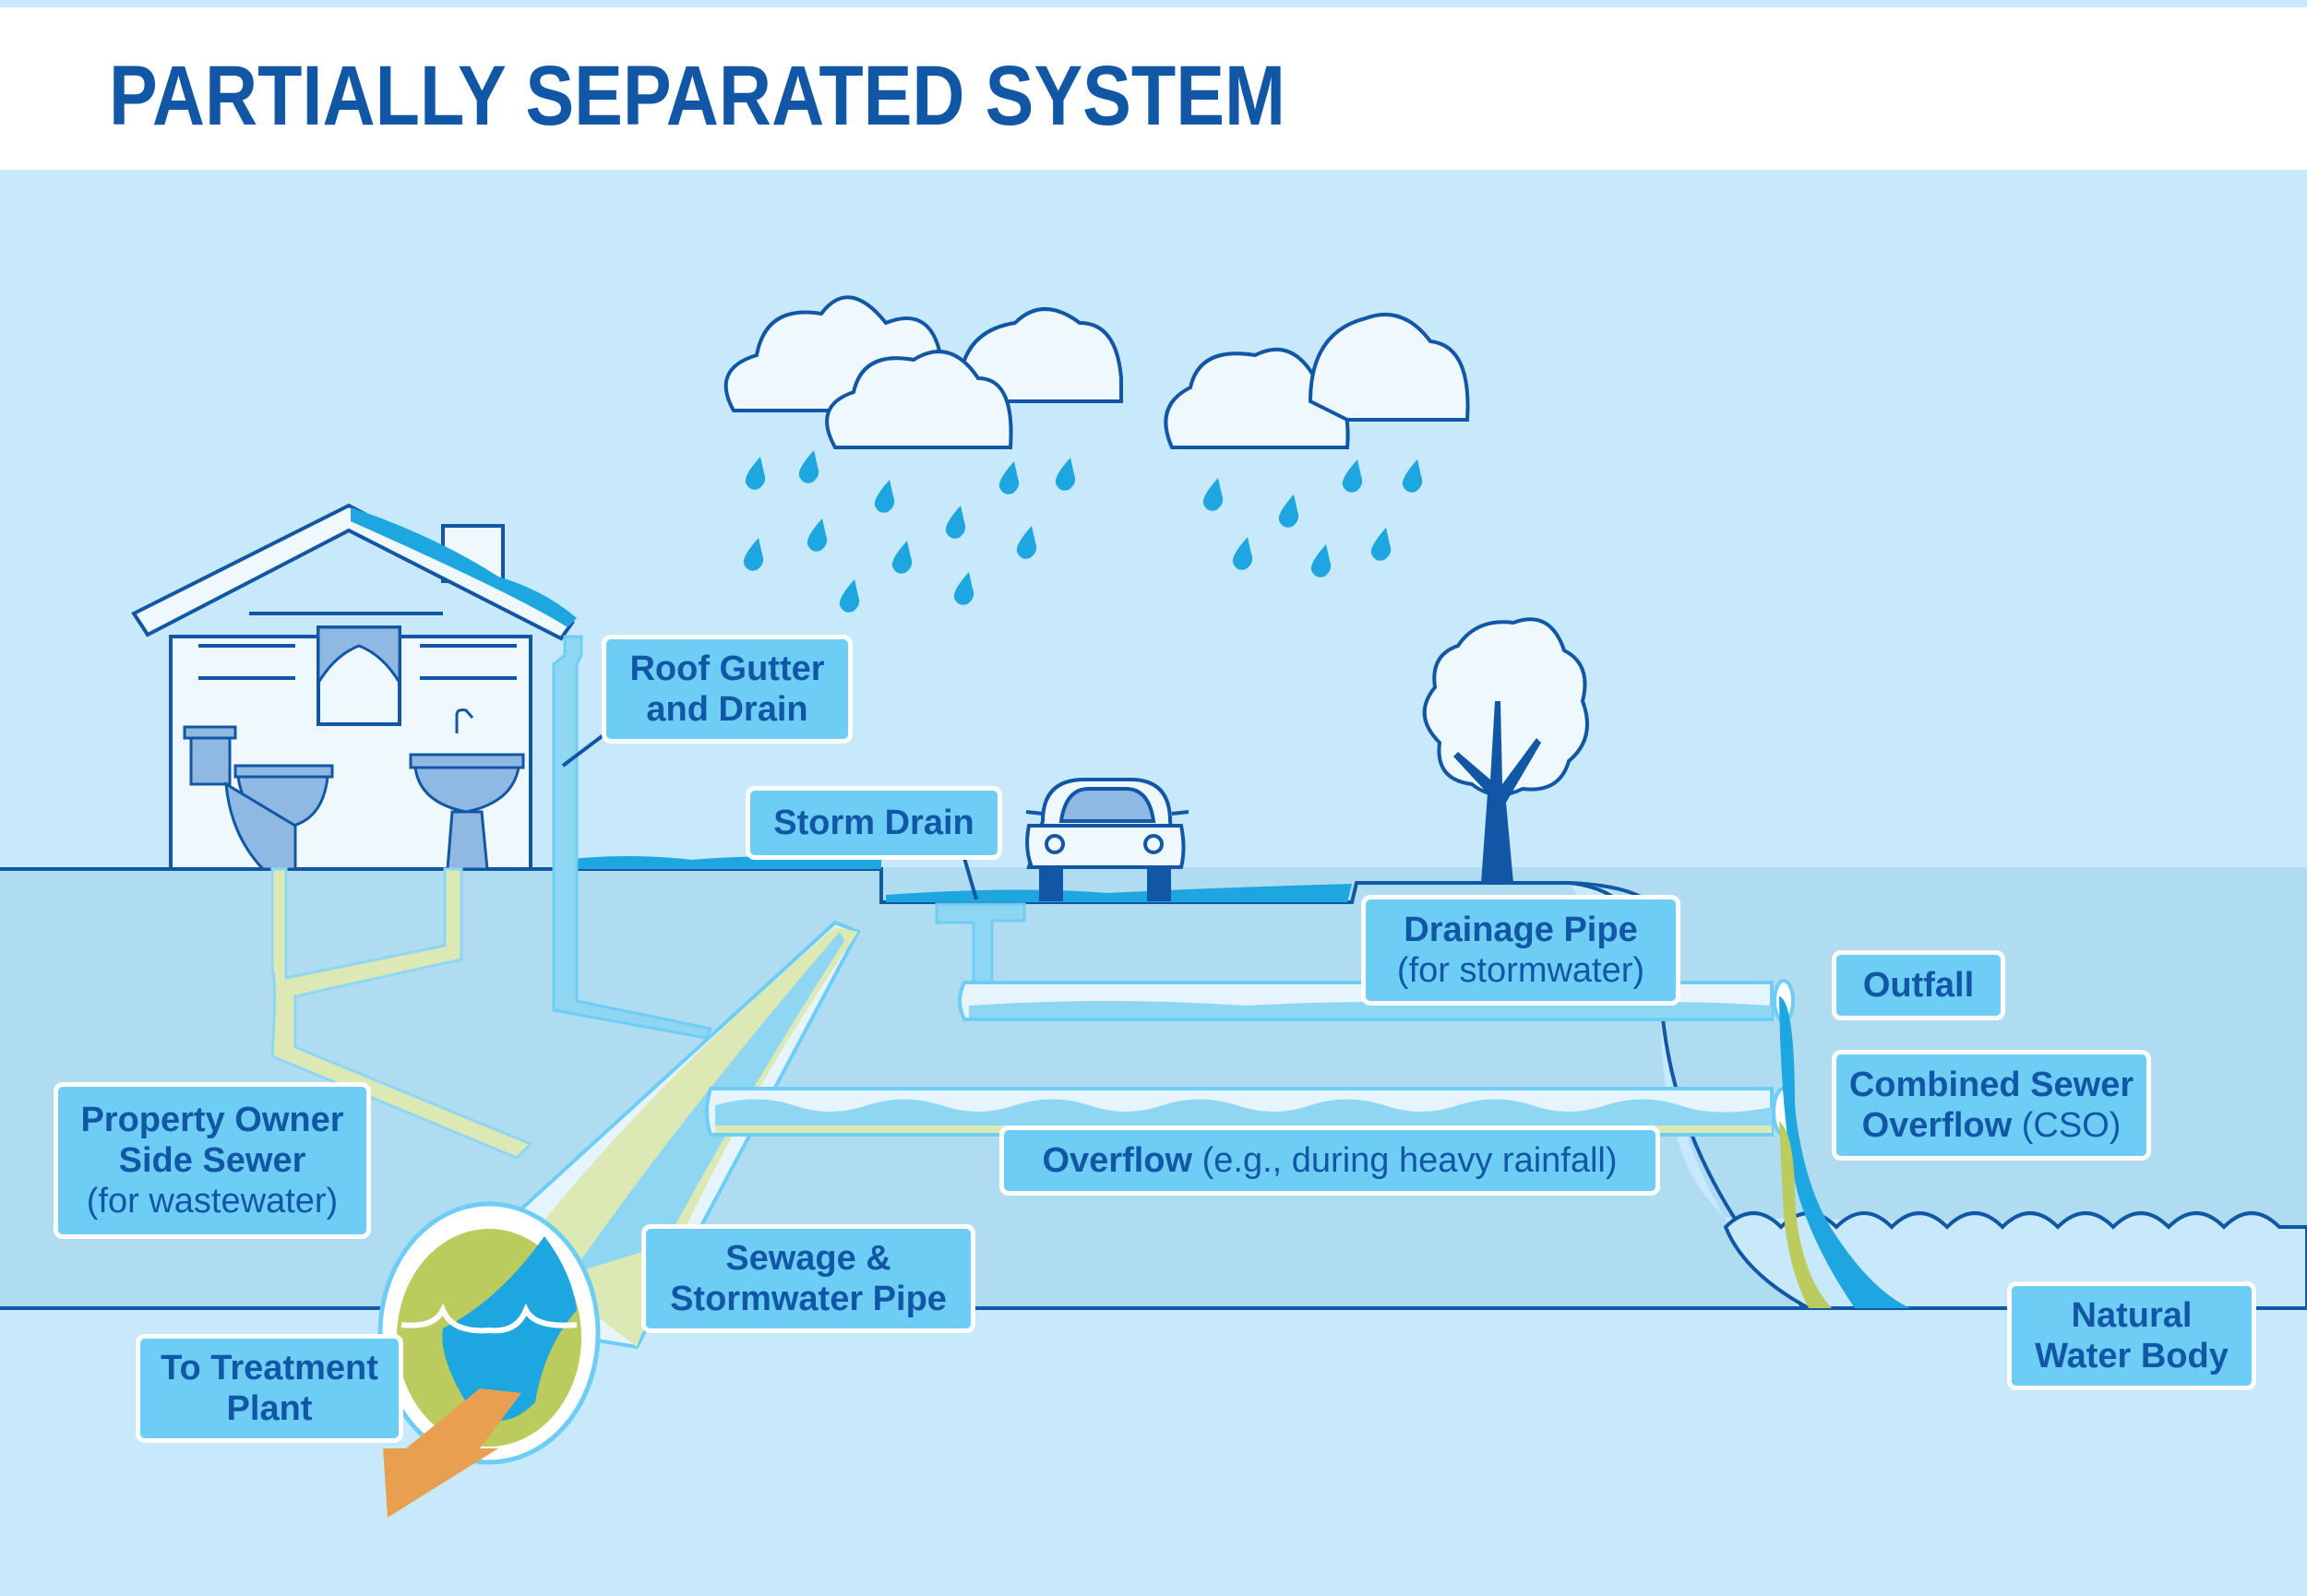 The image size is (2307, 1596). What do you see at coordinates (2131, 1335) in the screenshot?
I see `label-water-body: Natural Water Body` at bounding box center [2131, 1335].